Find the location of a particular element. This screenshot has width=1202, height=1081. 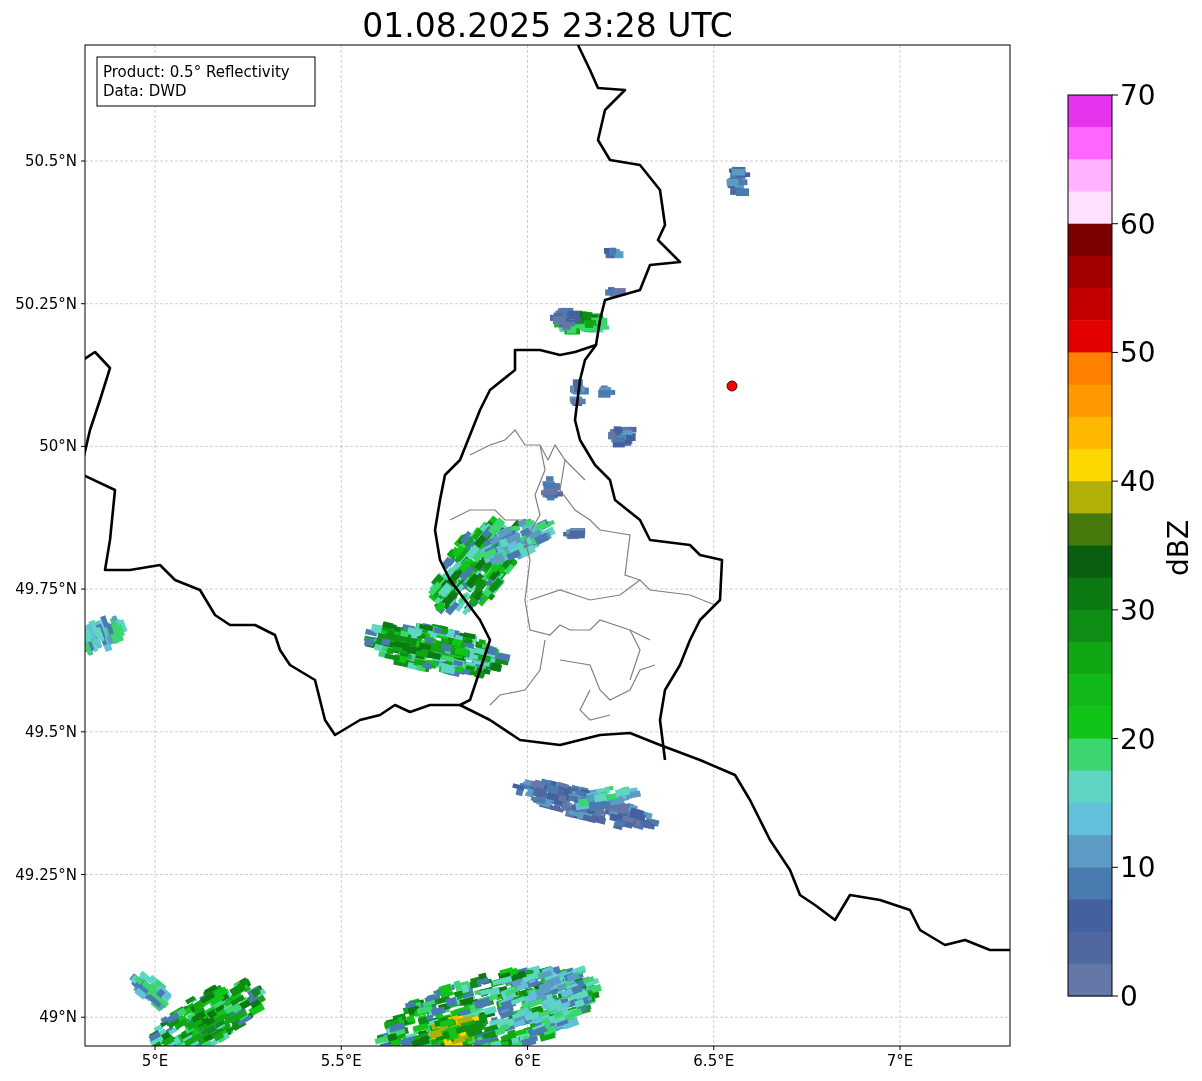

latitude-label: 50°N is located at coordinates (58, 446).